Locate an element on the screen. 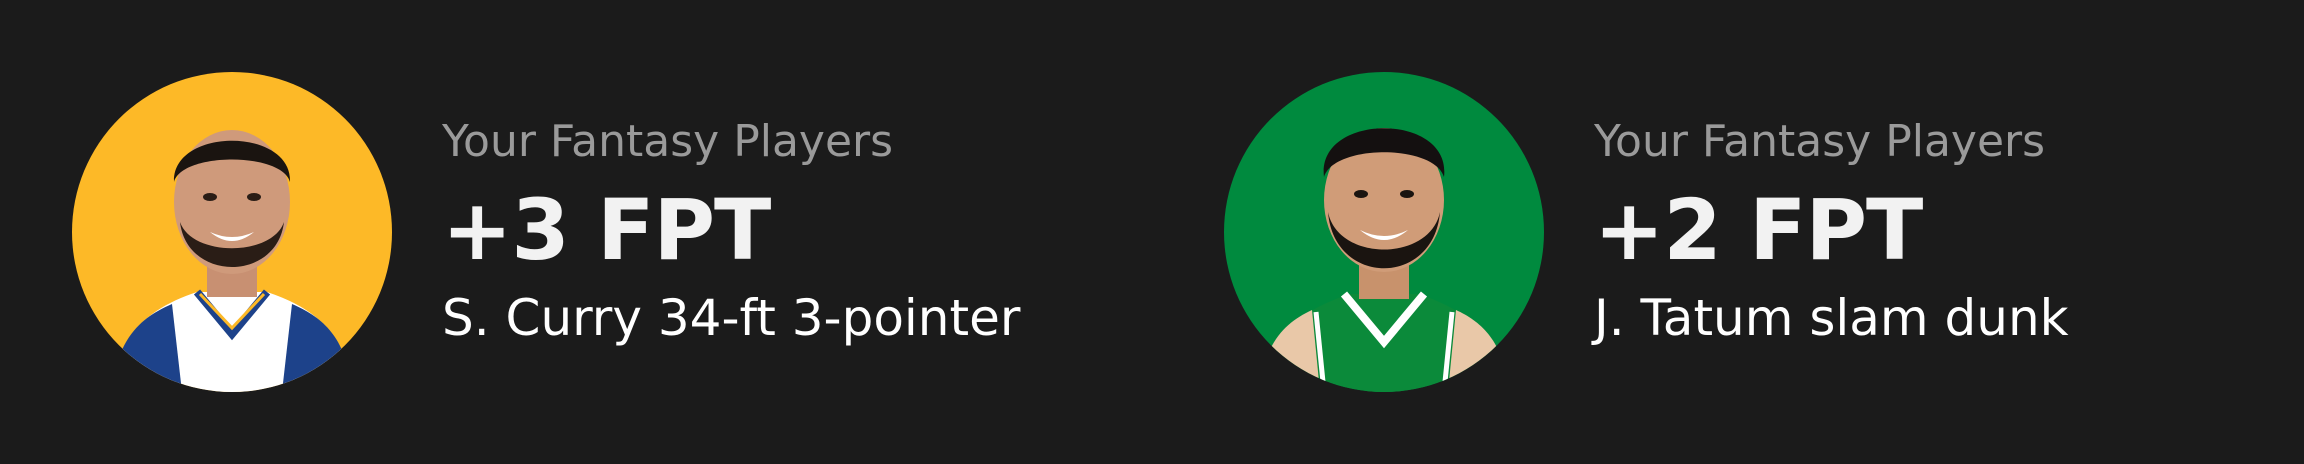 The height and width of the screenshot is (464, 2304). play-description: S. Curry 34-ft 3-pointer is located at coordinates (731, 318).